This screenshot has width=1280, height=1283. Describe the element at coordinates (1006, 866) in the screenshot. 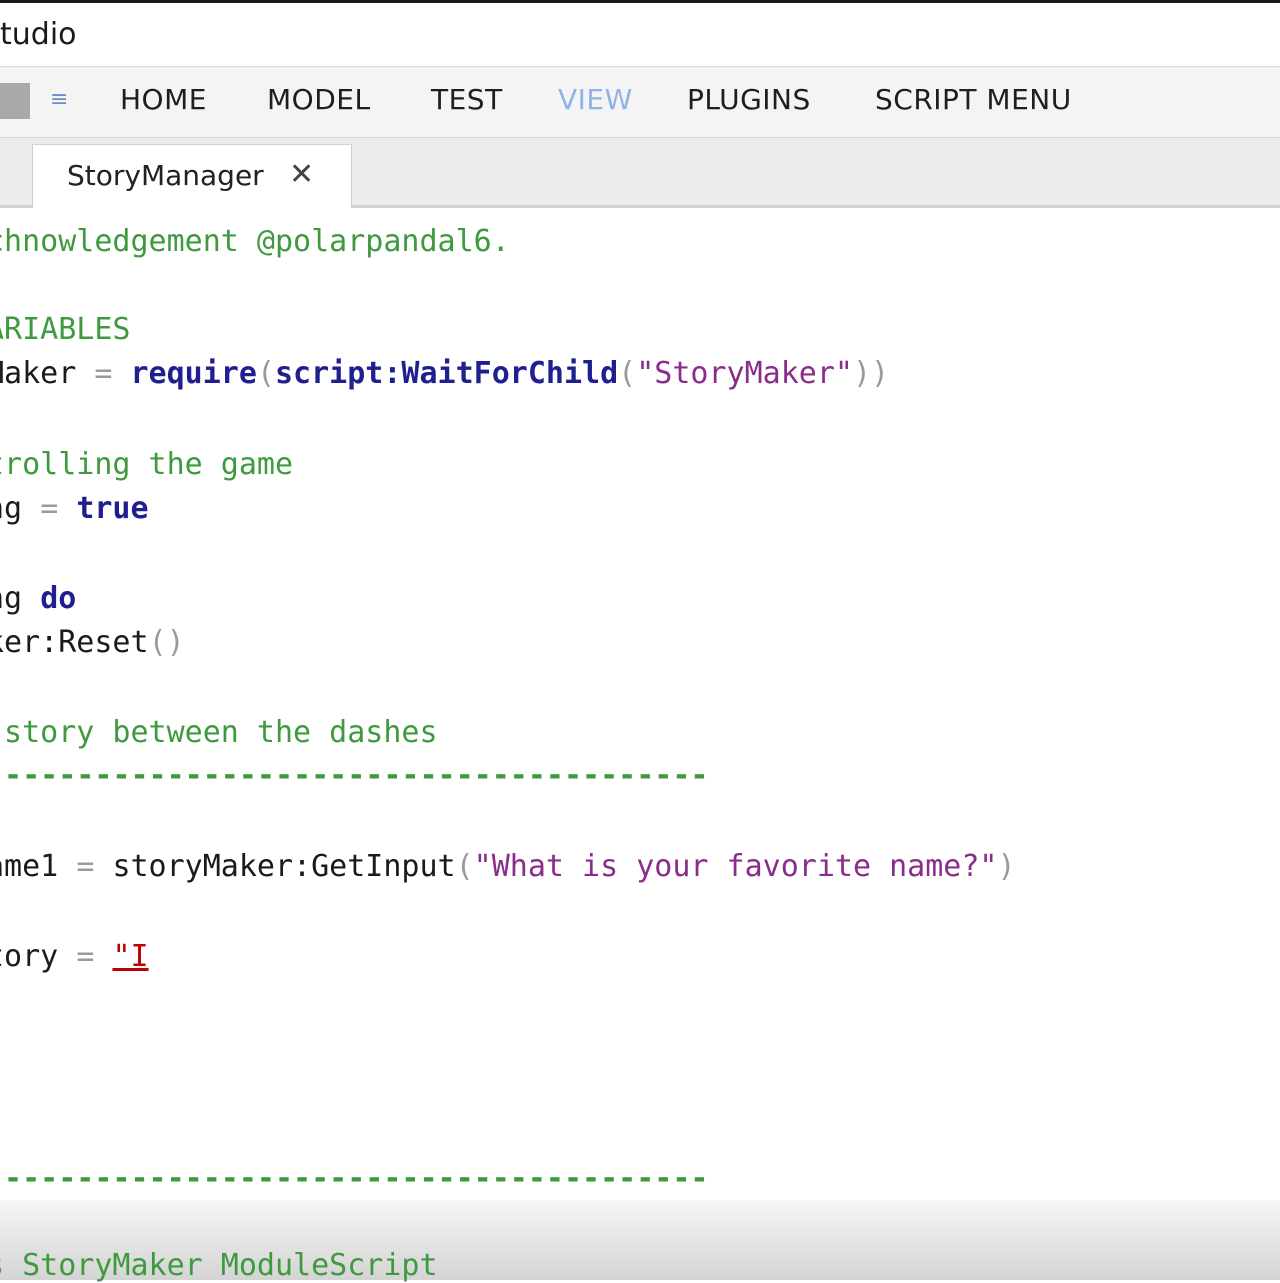

I see `code-token: )` at that location.